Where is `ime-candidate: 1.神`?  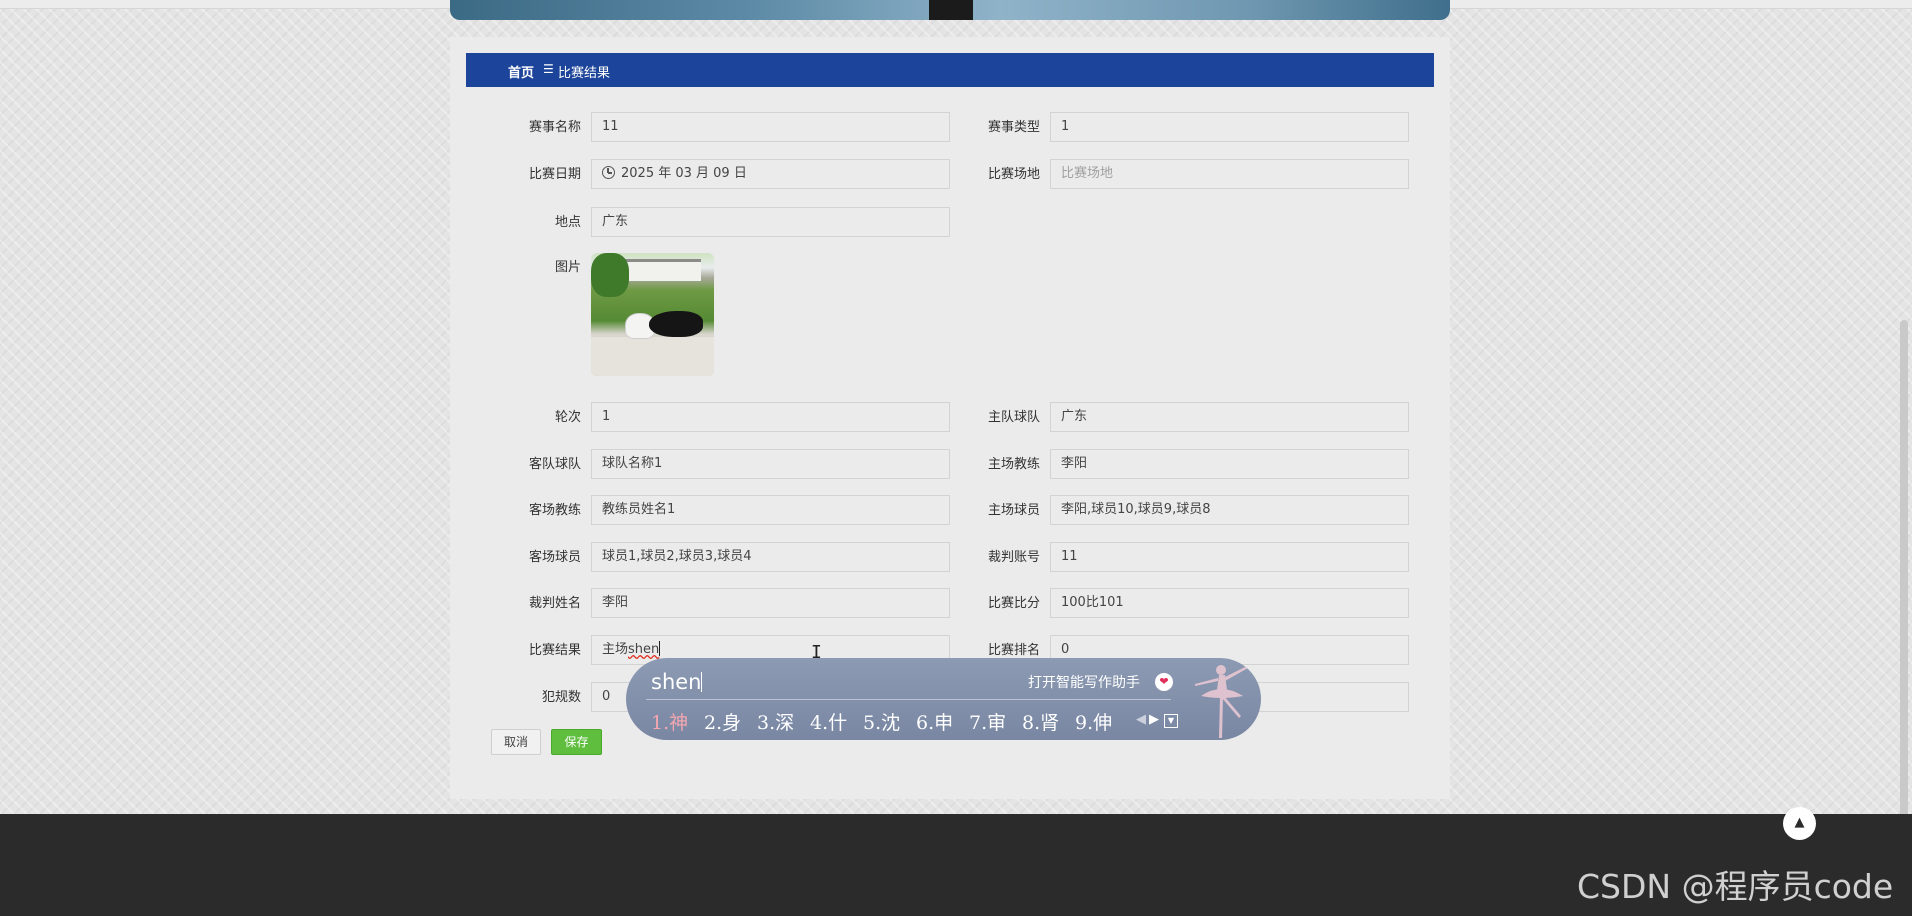
ime-candidate: 1.神 is located at coordinates (669, 721).